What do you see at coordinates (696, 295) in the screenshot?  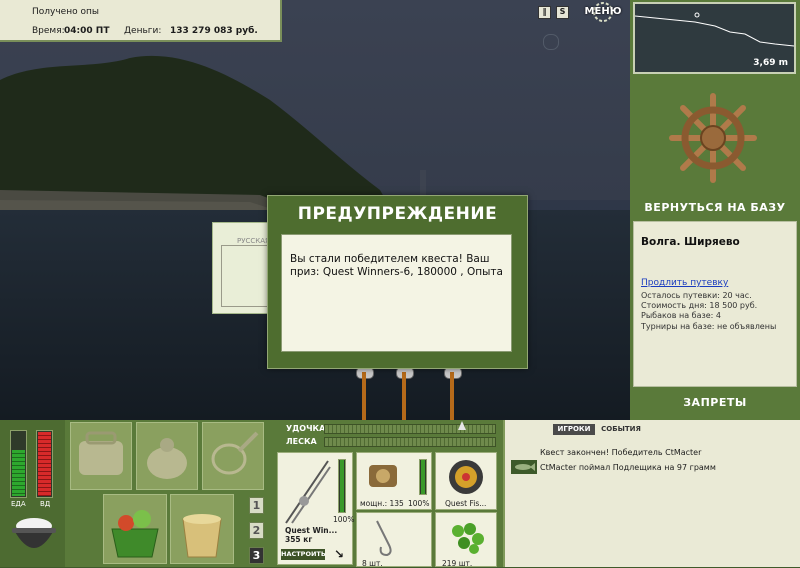 I see `permit-remaining: Осталось путевки: 20 час.` at bounding box center [696, 295].